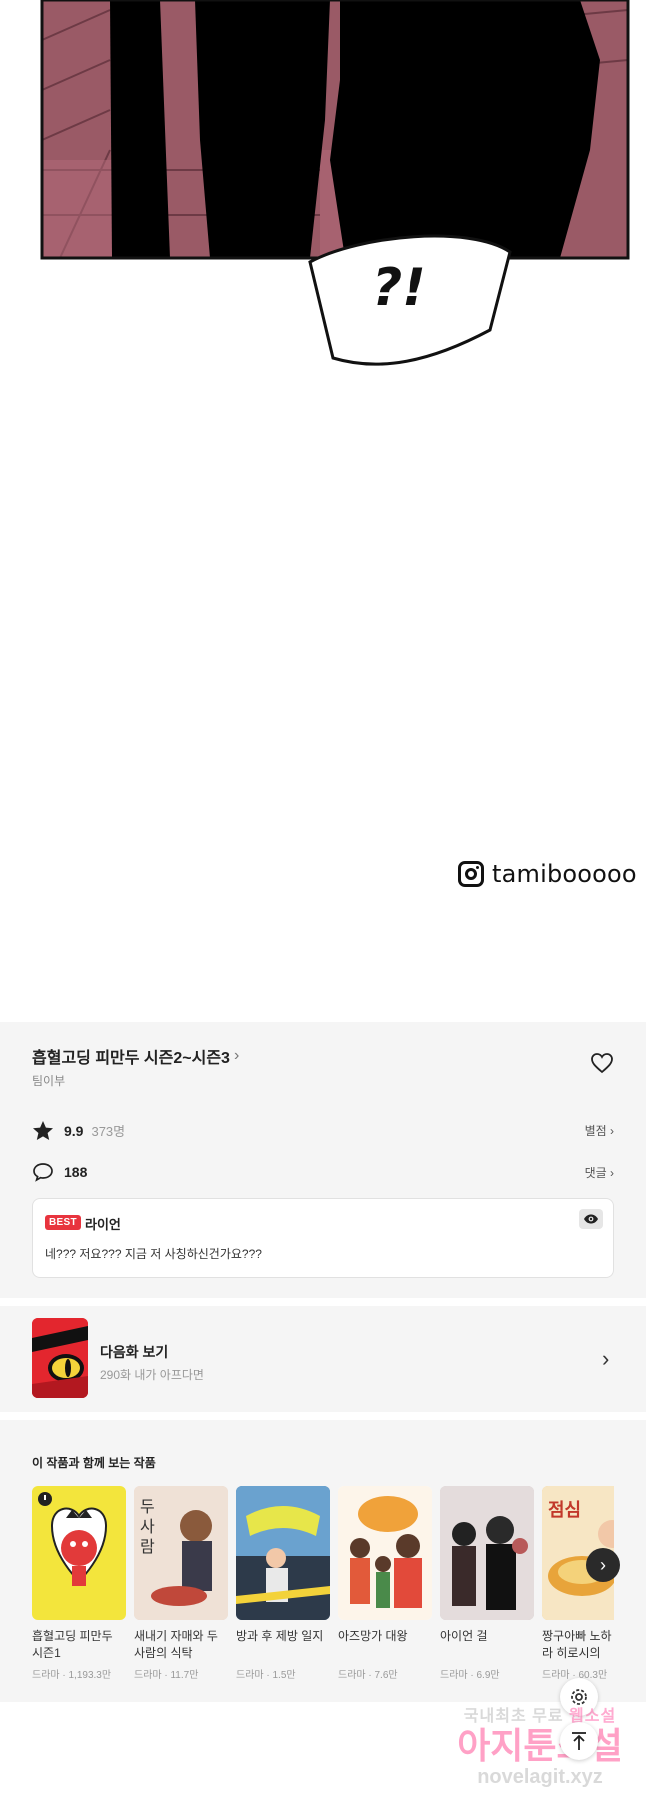 This screenshot has height=1818, width=646. What do you see at coordinates (578, 1583) in the screenshot?
I see `recommendation-card: 점심 짱구아빠 노하라 히로시의 점심 드라마 · 60.3만` at bounding box center [578, 1583].